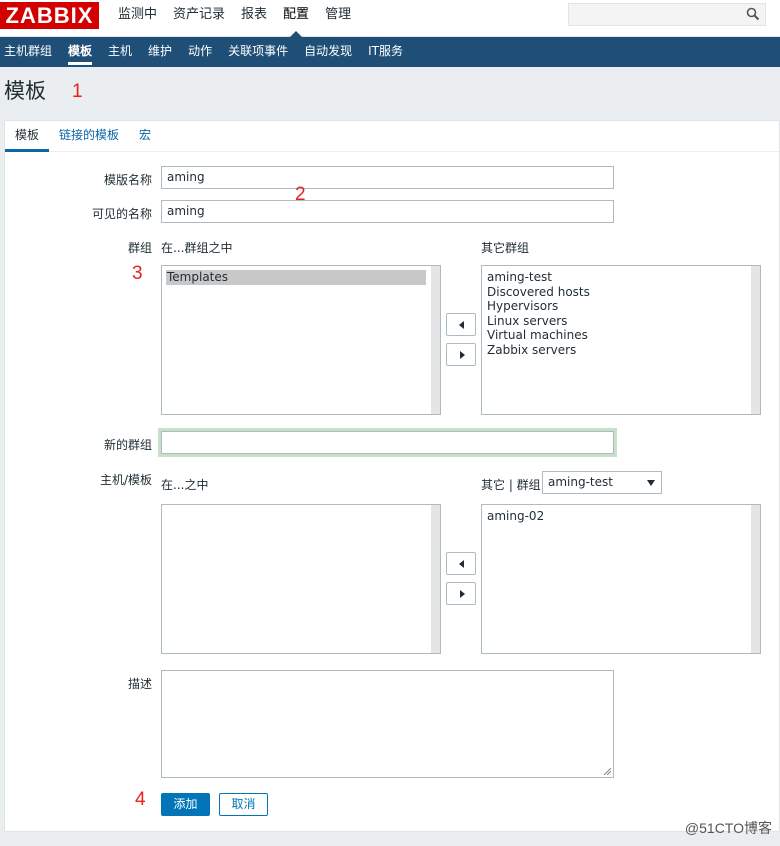 The height and width of the screenshot is (846, 780). What do you see at coordinates (328, 52) in the screenshot?
I see `submenu-discovery: 自动发现` at bounding box center [328, 52].